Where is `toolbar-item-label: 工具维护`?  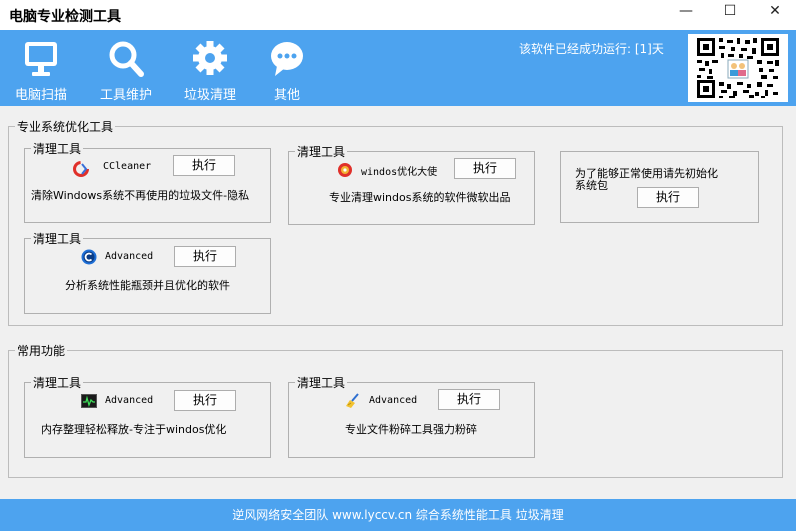
toolbar-item-label: 工具维护 is located at coordinates (125, 95).